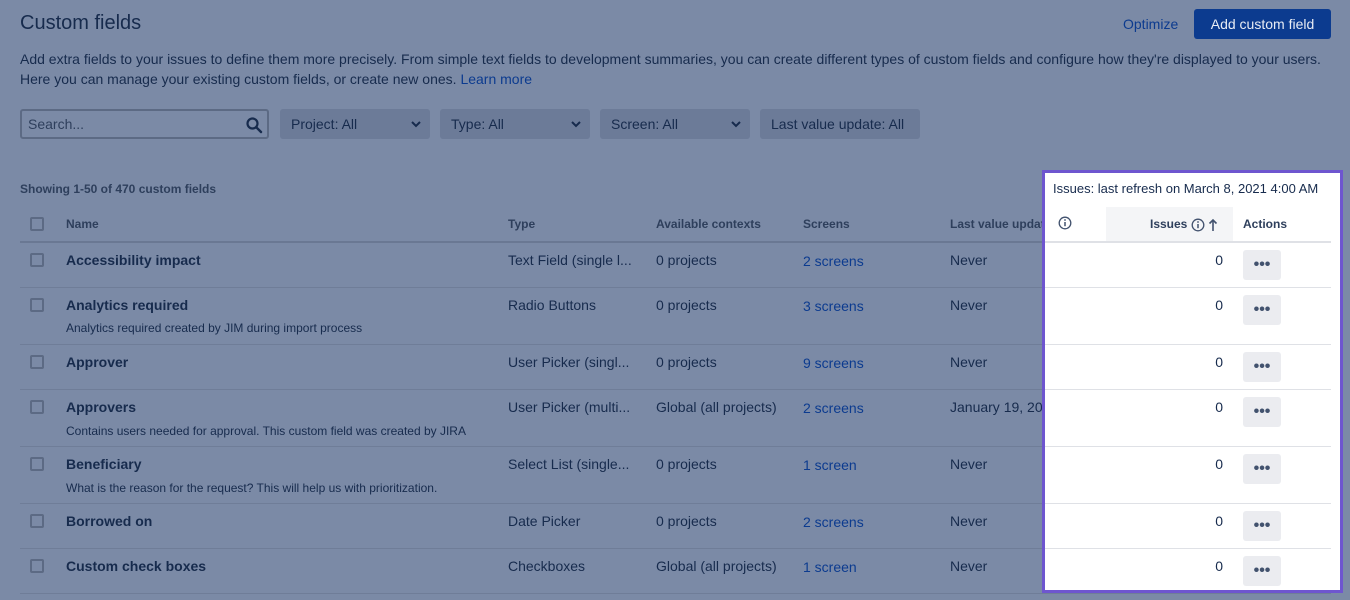 Image resolution: width=1350 pixels, height=600 pixels. I want to click on search-icon, so click(254, 125).